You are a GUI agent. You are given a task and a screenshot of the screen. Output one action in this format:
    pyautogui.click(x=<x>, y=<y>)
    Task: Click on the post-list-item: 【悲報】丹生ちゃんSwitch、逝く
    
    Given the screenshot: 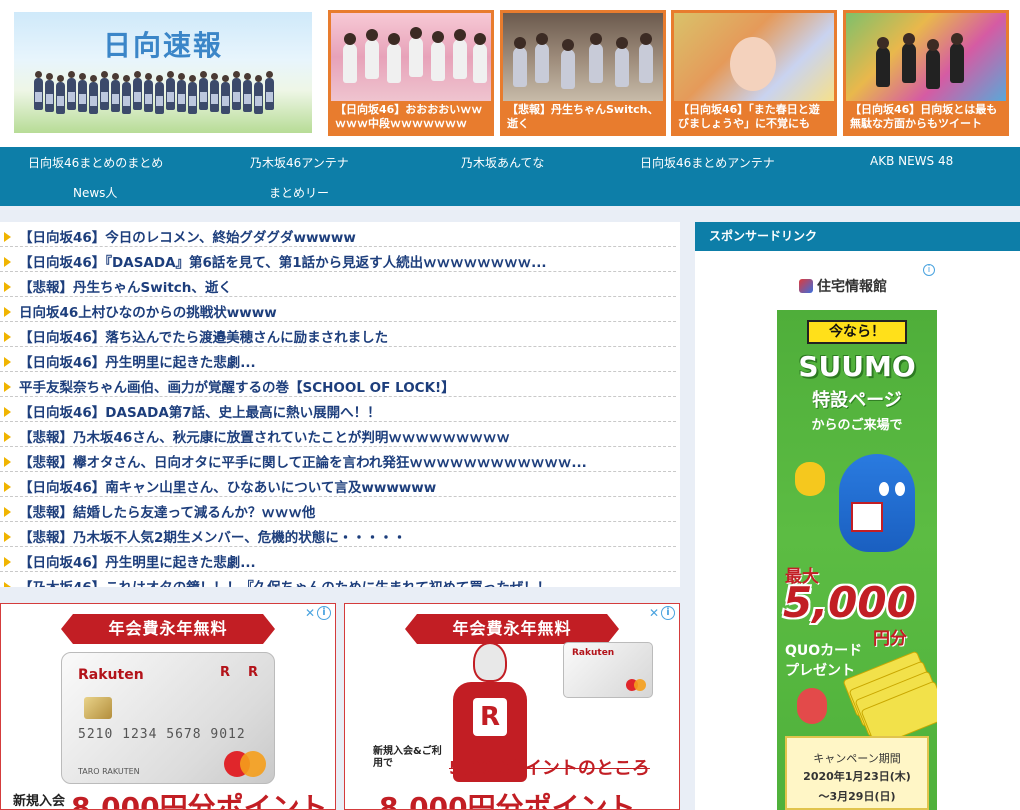 What is the action you would take?
    pyautogui.click(x=338, y=285)
    